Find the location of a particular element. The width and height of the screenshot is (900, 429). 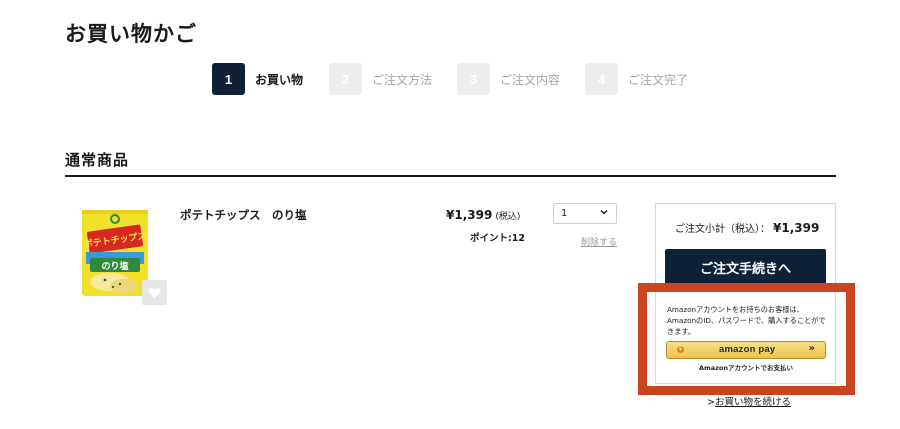

continue-shopping-link: >お買い物を続ける is located at coordinates (749, 401).